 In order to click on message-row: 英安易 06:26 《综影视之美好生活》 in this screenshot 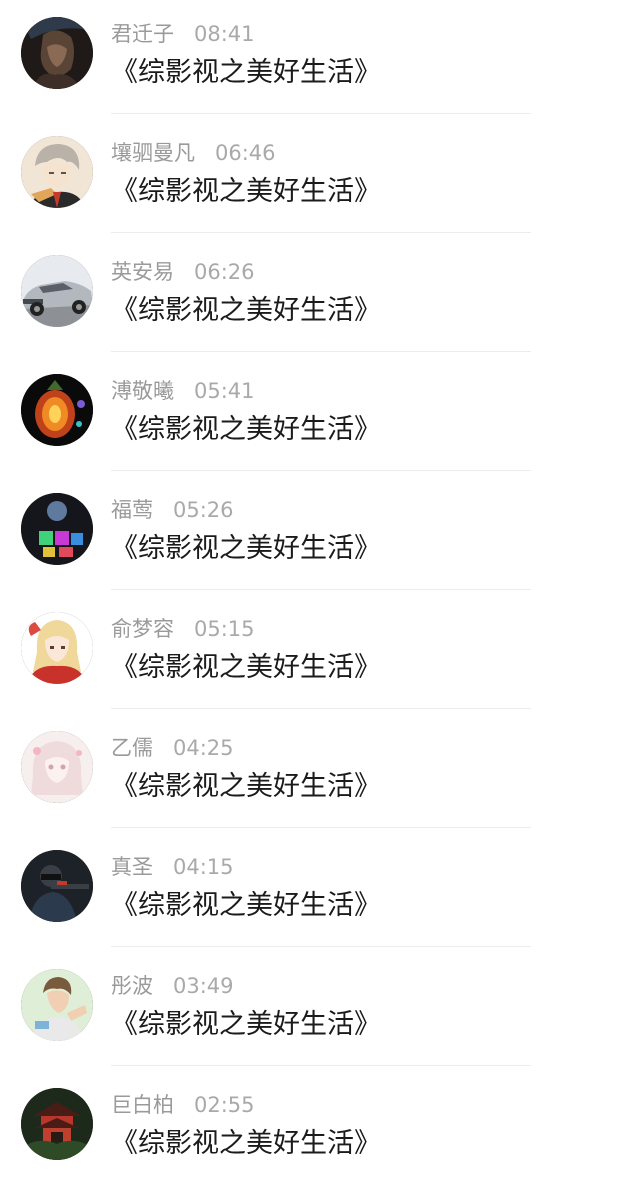, I will do `click(320, 297)`.